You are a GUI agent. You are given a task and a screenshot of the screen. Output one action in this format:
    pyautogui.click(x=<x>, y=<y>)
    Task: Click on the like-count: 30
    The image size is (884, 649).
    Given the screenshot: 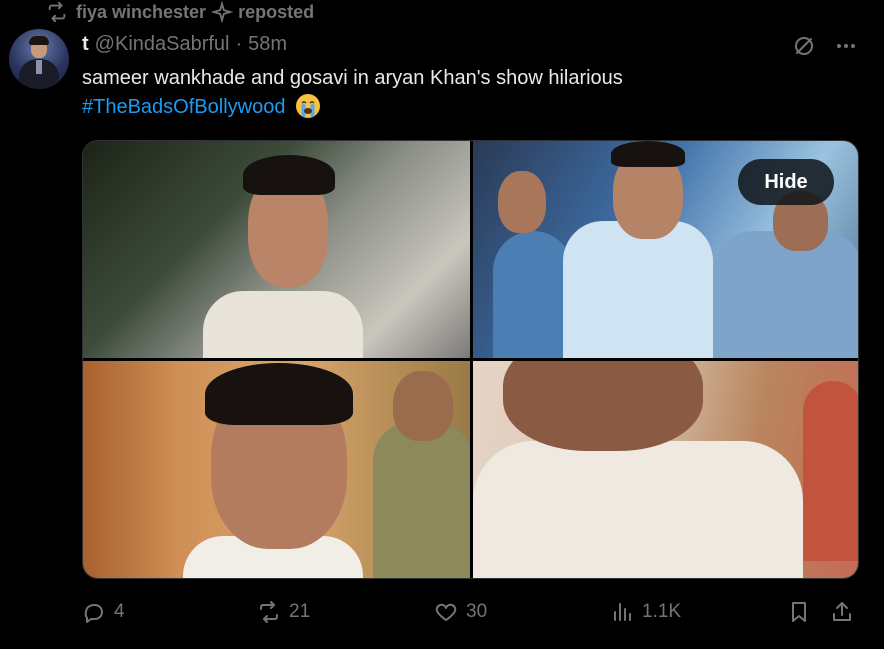 What is the action you would take?
    pyautogui.click(x=477, y=611)
    